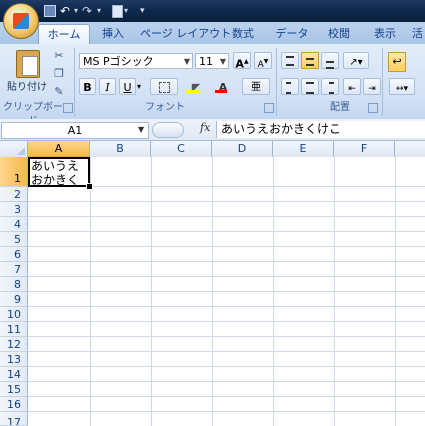 This screenshot has height=426, width=425. What do you see at coordinates (14, 209) in the screenshot?
I see `row-header-3: 3` at bounding box center [14, 209].